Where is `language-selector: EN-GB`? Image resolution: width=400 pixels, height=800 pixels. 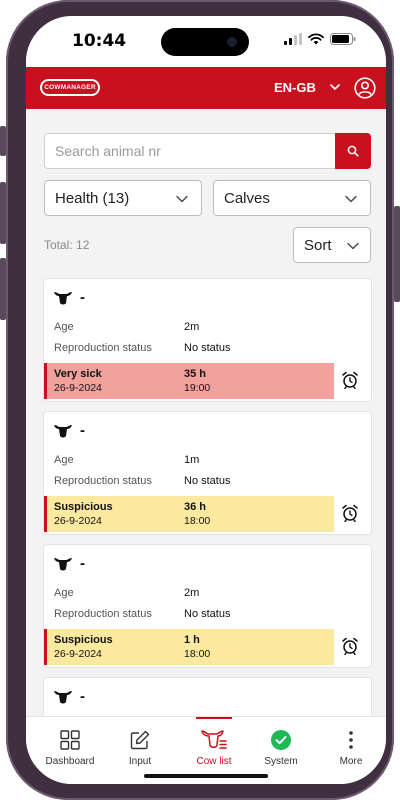
language-selector: EN-GB is located at coordinates (295, 87).